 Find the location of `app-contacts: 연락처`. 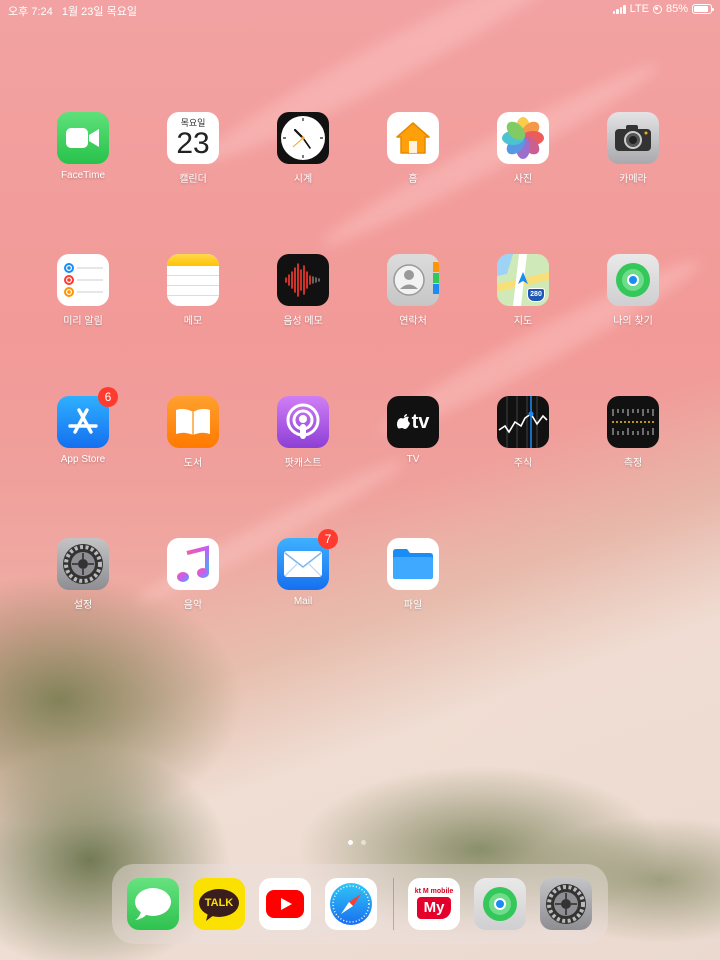

app-contacts: 연락처 is located at coordinates (413, 290).